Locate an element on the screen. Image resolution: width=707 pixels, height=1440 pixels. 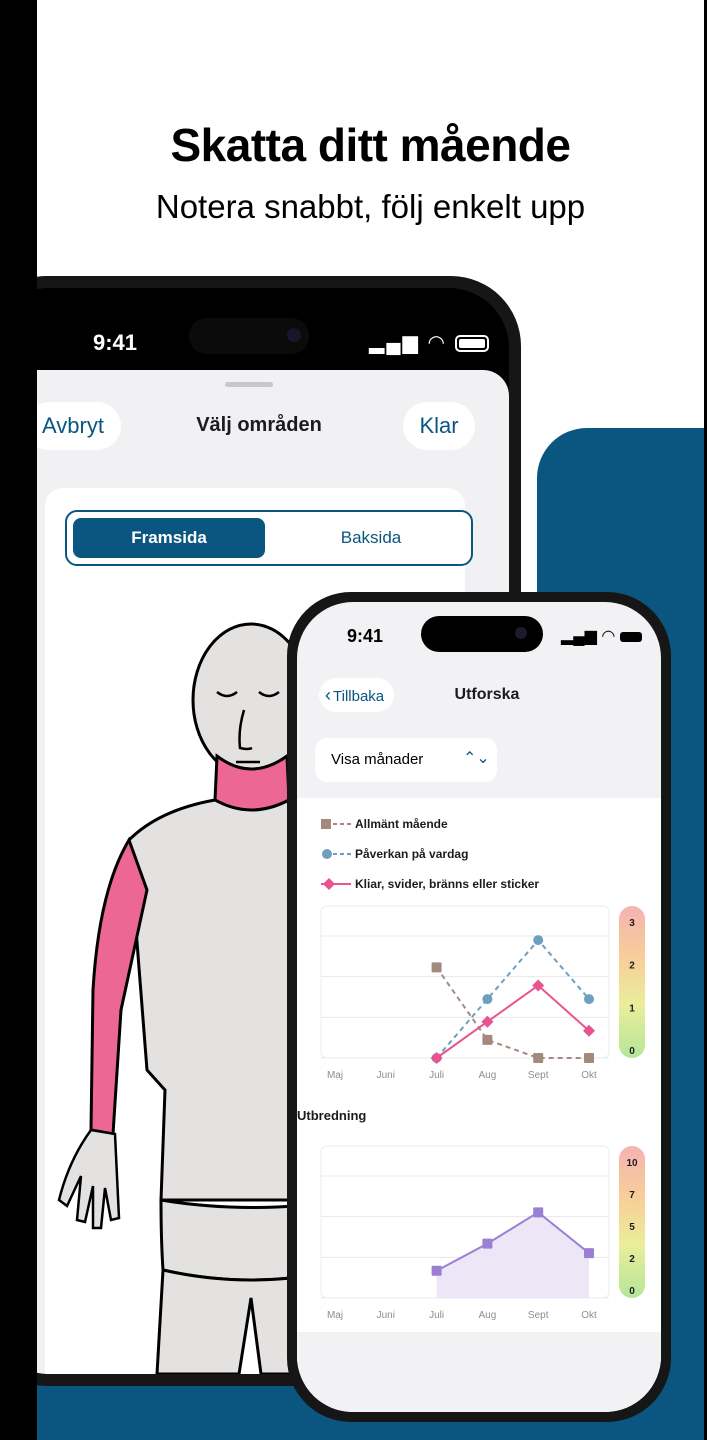
chevron-up-down-icon: ⌃⌄ is located at coordinates (476, 758).